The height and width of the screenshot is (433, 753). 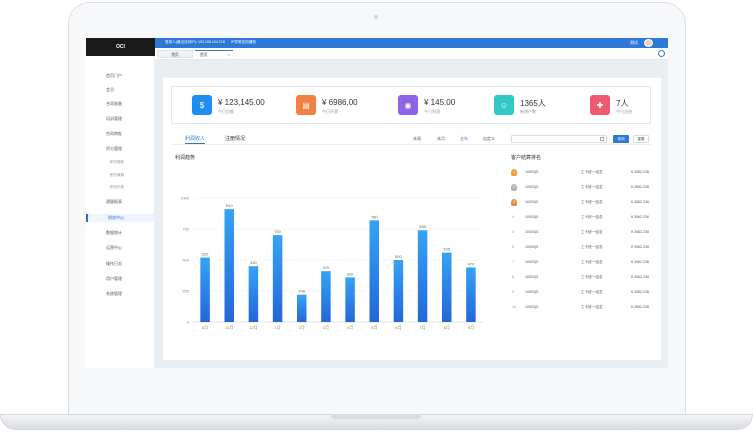 What do you see at coordinates (120, 119) in the screenshot?
I see `sidebar-item: 培训管理` at bounding box center [120, 119].